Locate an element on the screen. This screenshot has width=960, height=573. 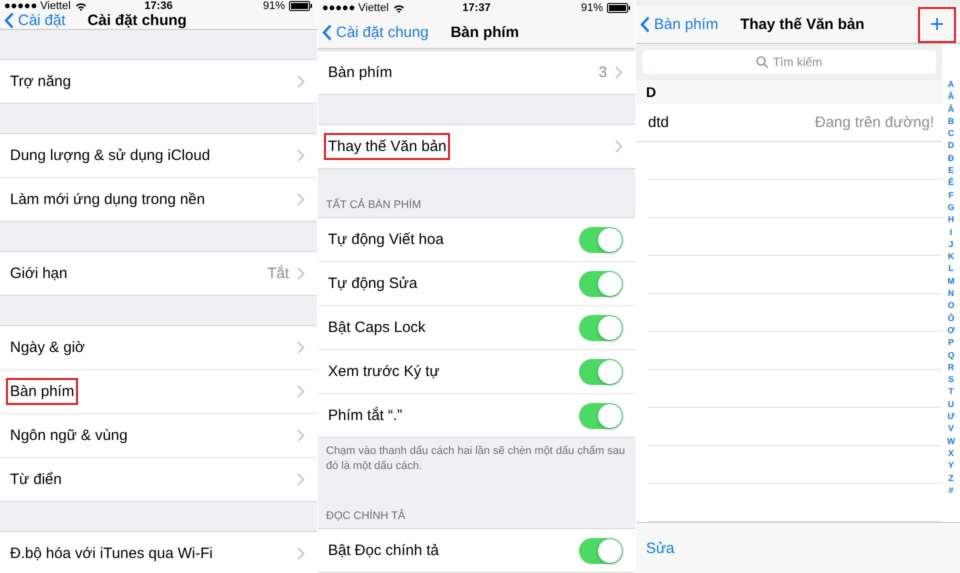
index-letter: Đ is located at coordinates (951, 158).